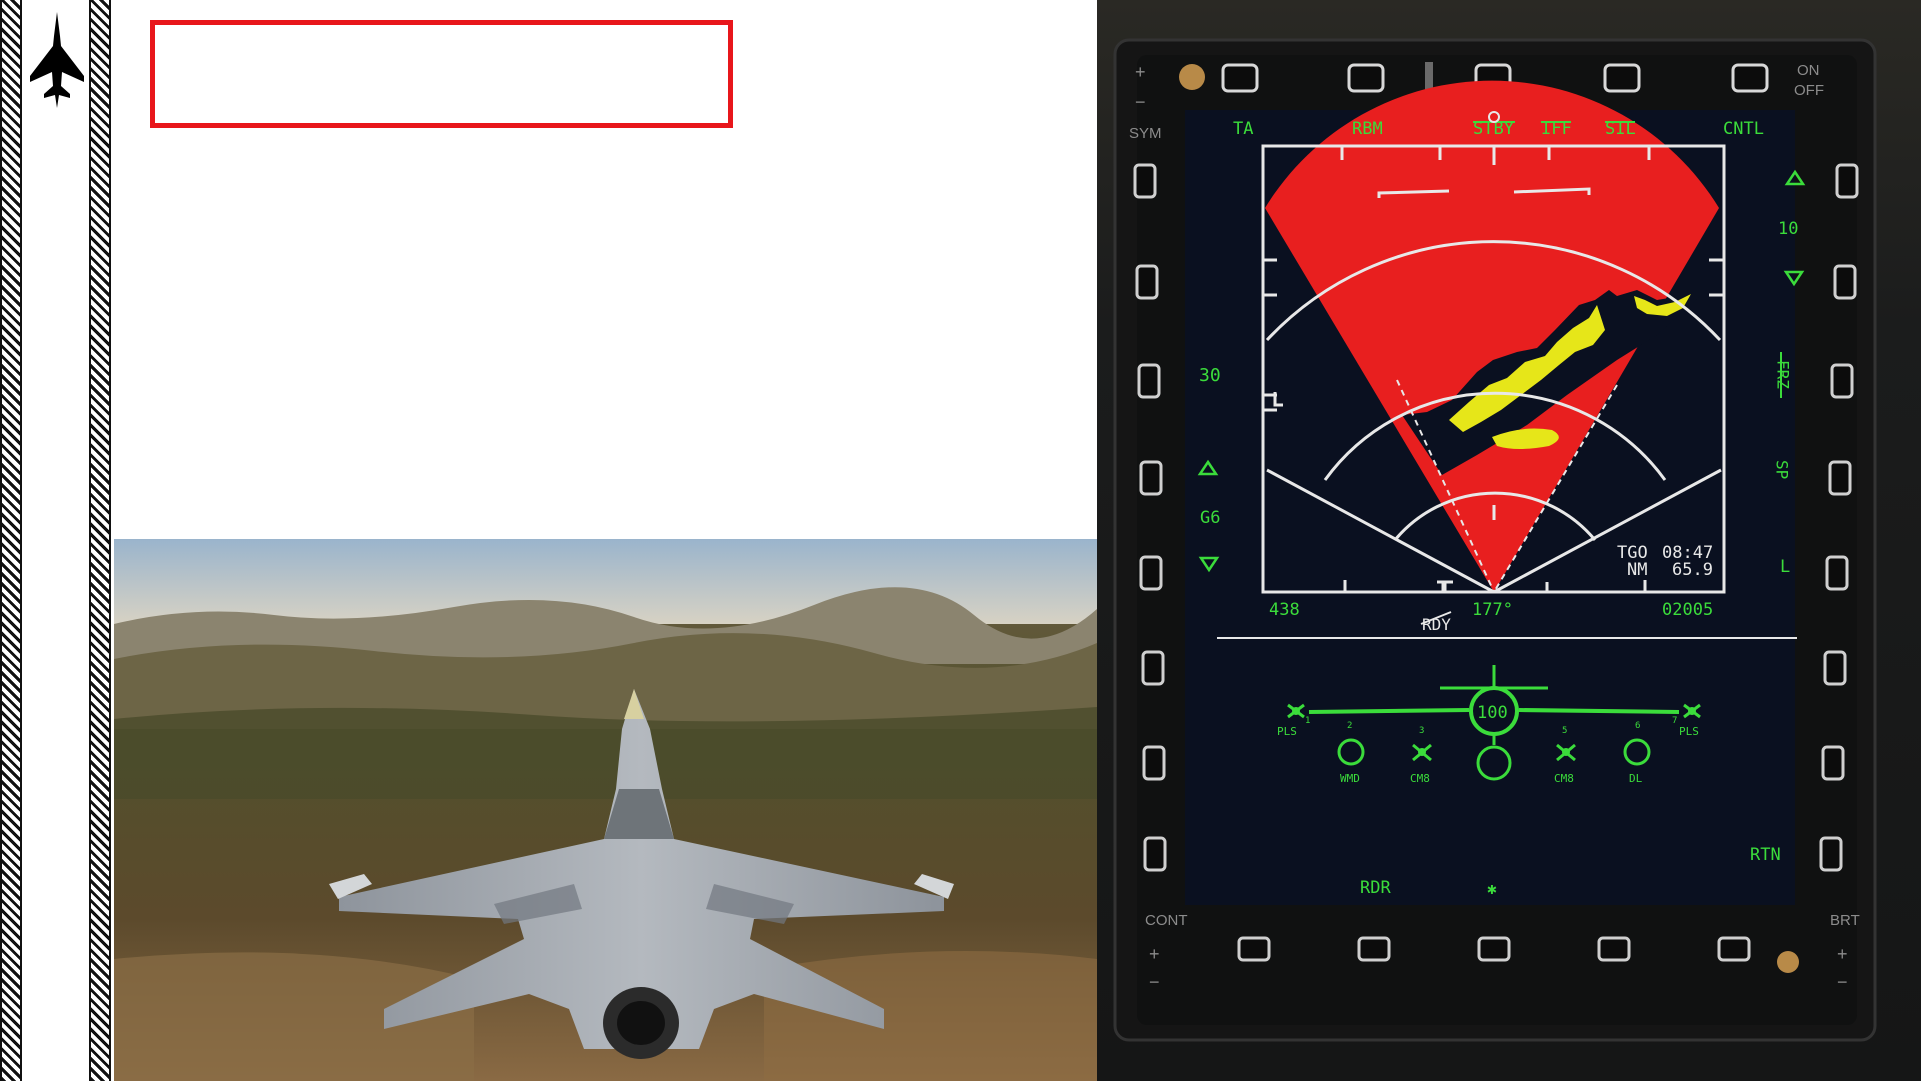 The image size is (1921, 1081). Describe the element at coordinates (1692, 570) in the screenshot. I see `nm-value: 65.9` at that location.